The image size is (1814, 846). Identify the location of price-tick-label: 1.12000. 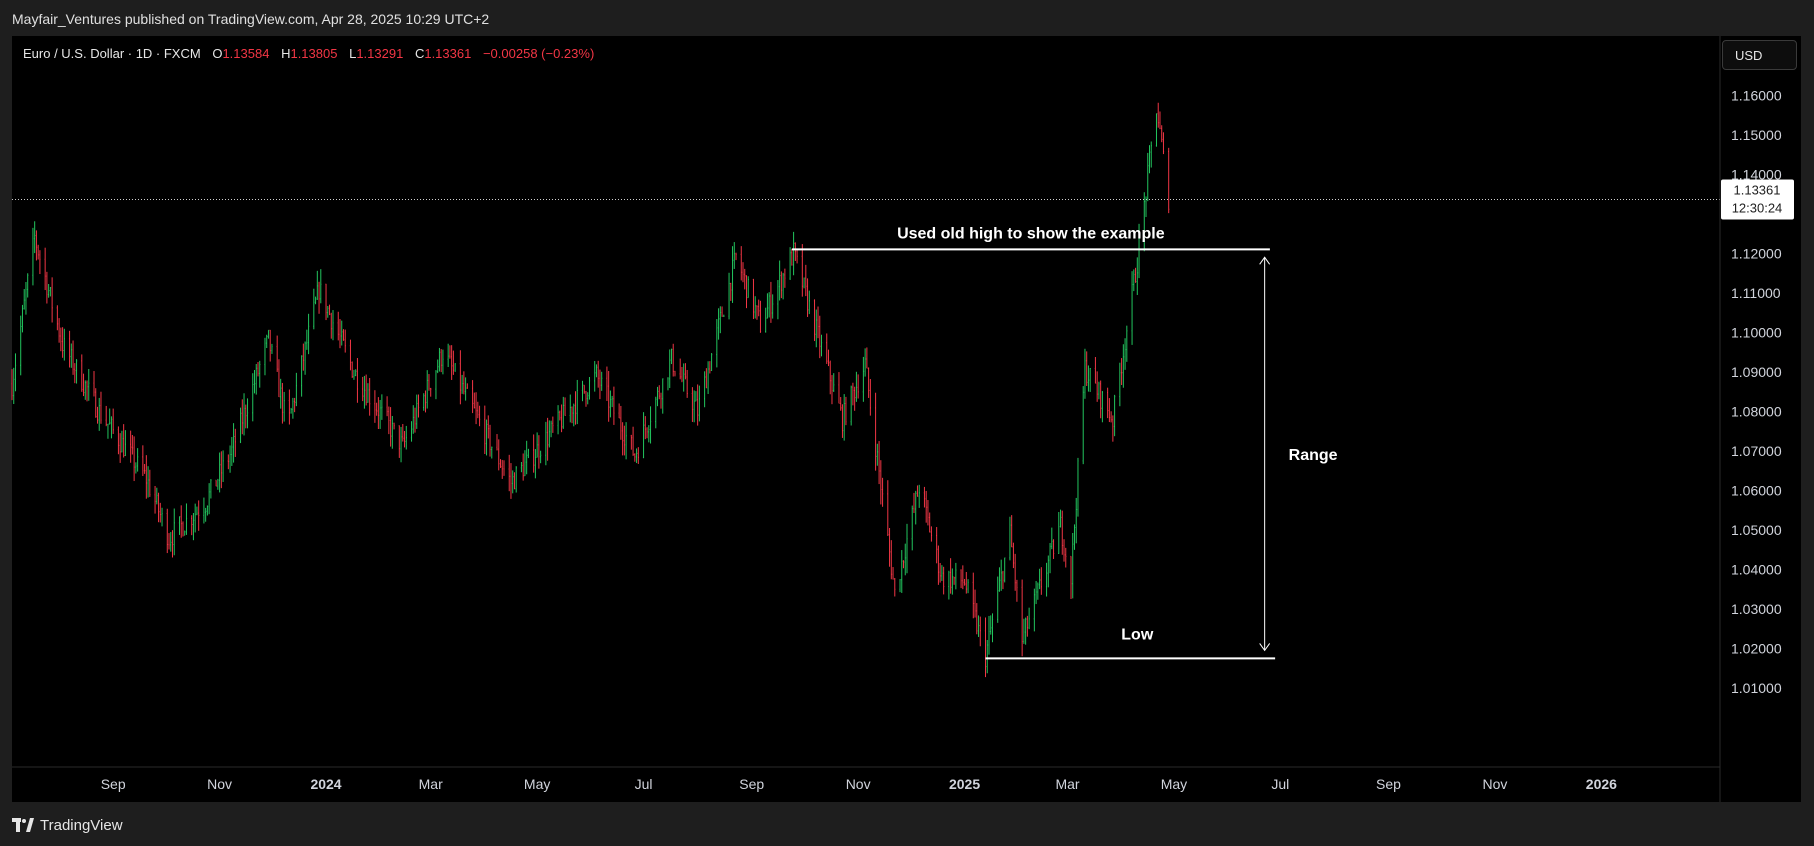
(1756, 253).